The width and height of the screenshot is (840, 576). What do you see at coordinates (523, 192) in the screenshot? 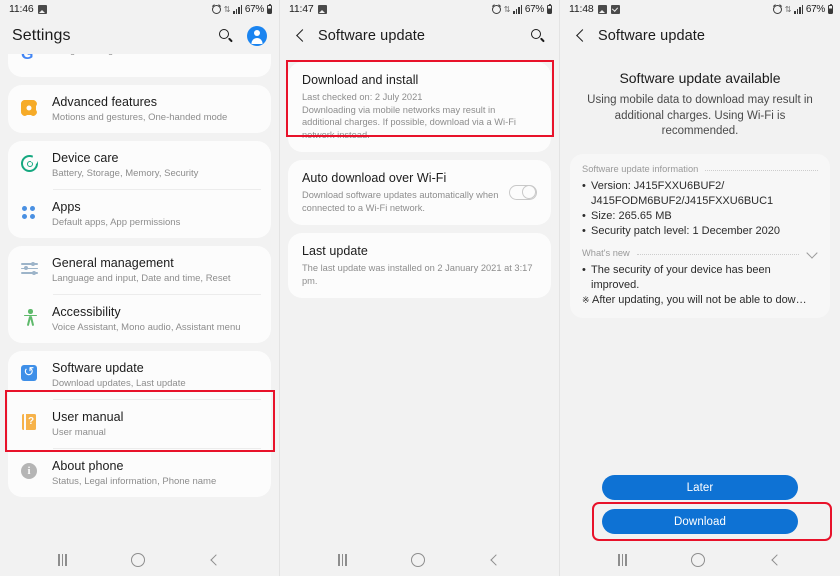
I see `auto-download-toggle` at bounding box center [523, 192].